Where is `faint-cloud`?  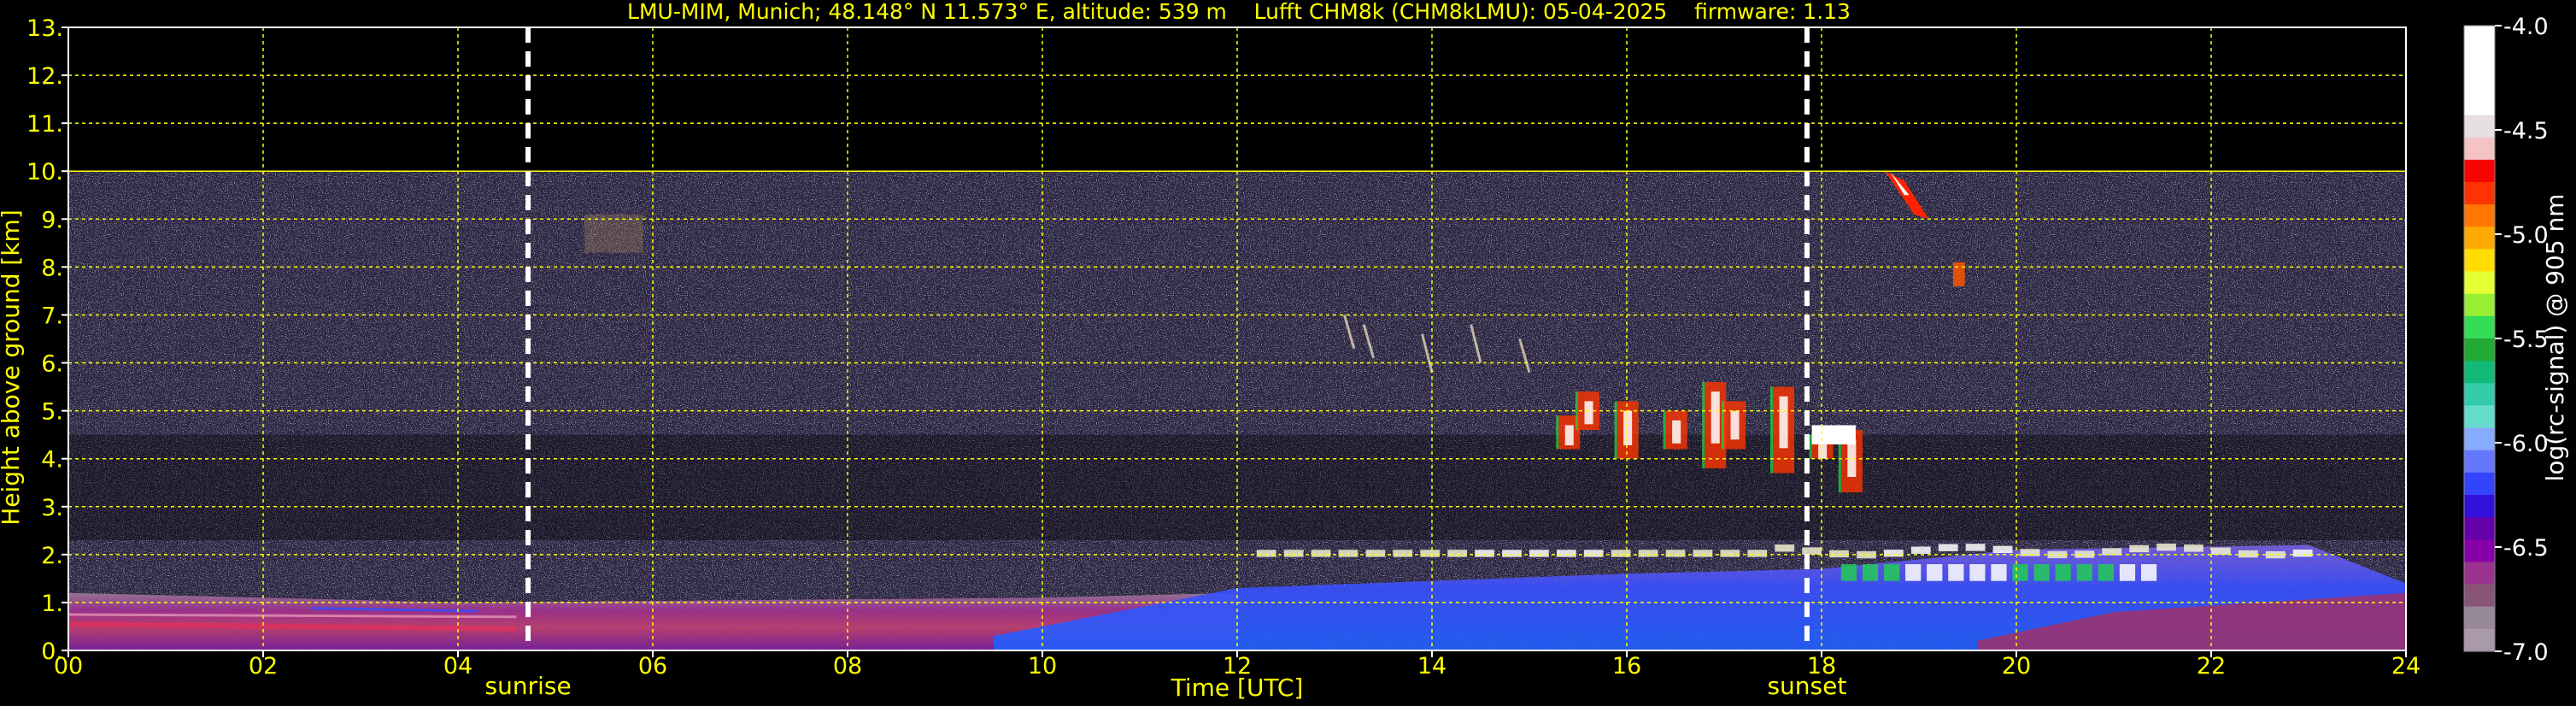 faint-cloud is located at coordinates (613, 233).